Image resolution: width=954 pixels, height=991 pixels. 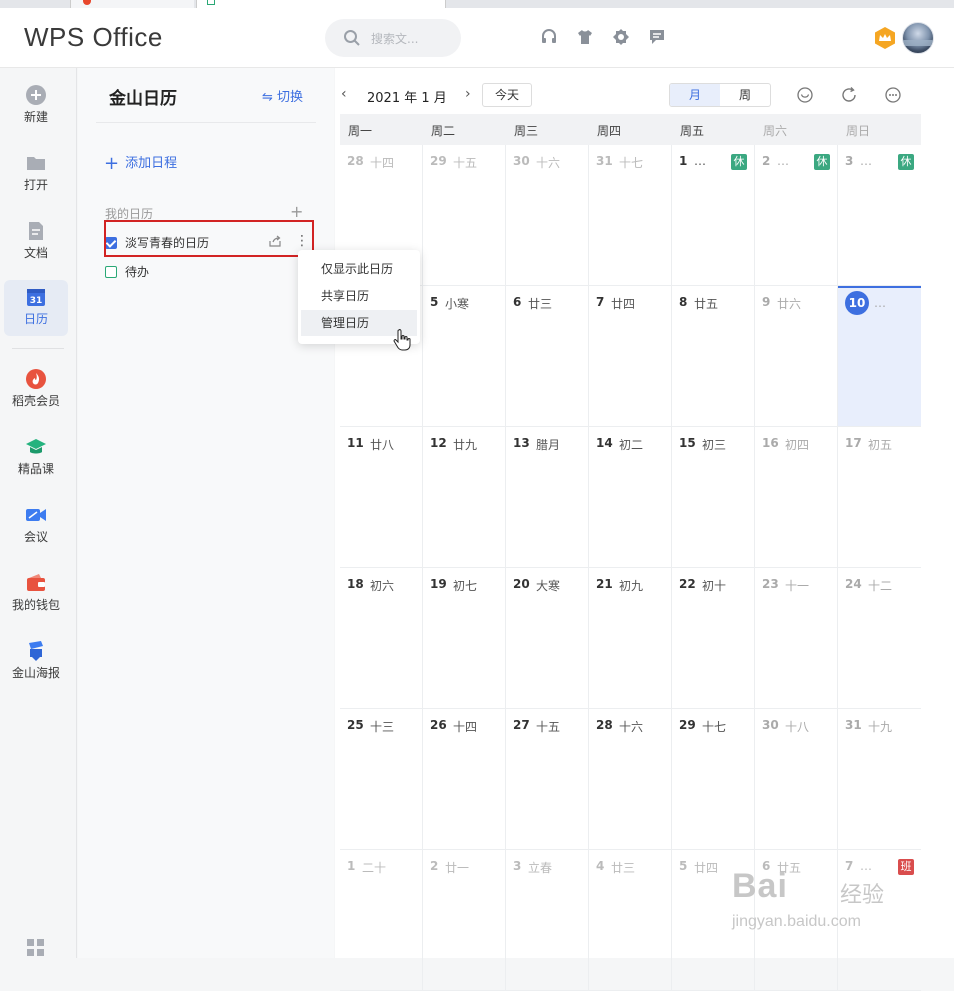 What do you see at coordinates (211, 2) in the screenshot?
I see `doc-tab-icon` at bounding box center [211, 2].